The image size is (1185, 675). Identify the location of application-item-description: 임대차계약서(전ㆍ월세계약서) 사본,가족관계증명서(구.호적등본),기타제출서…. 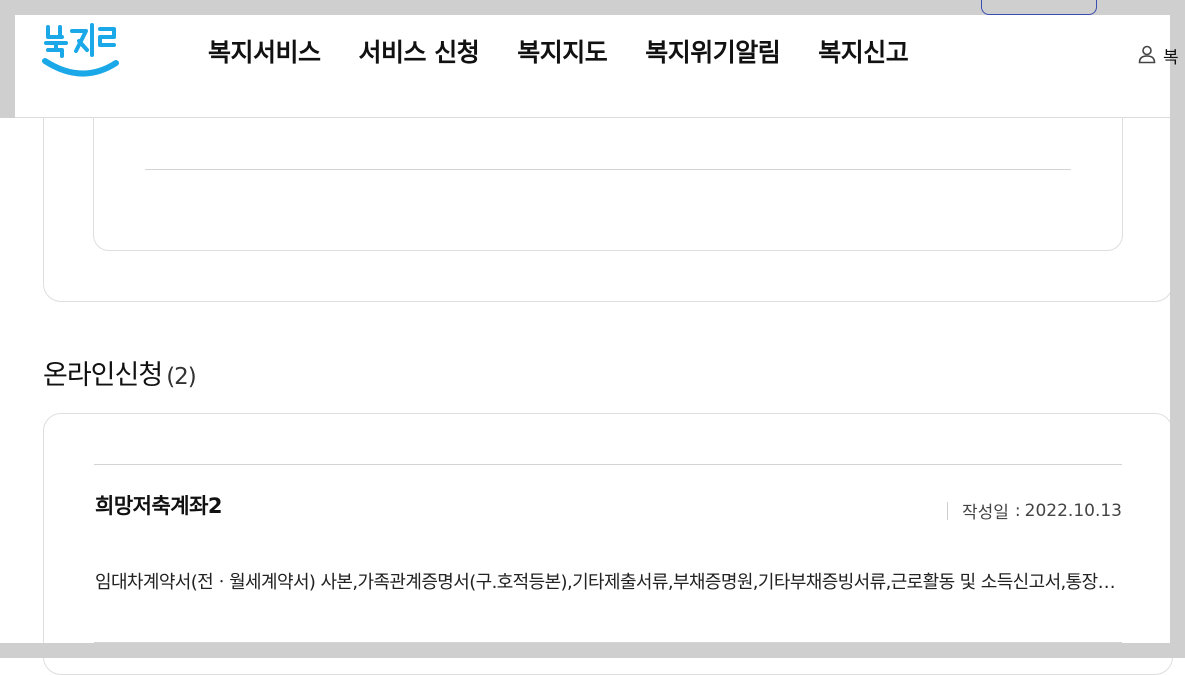
(609, 582).